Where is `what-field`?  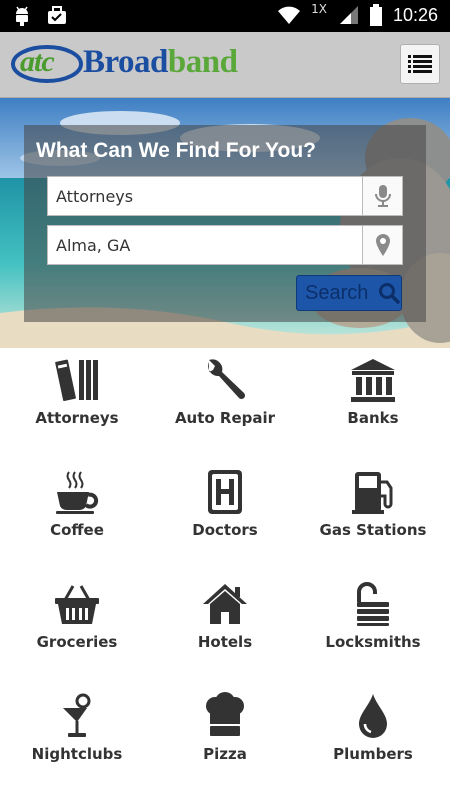
what-field is located at coordinates (225, 196).